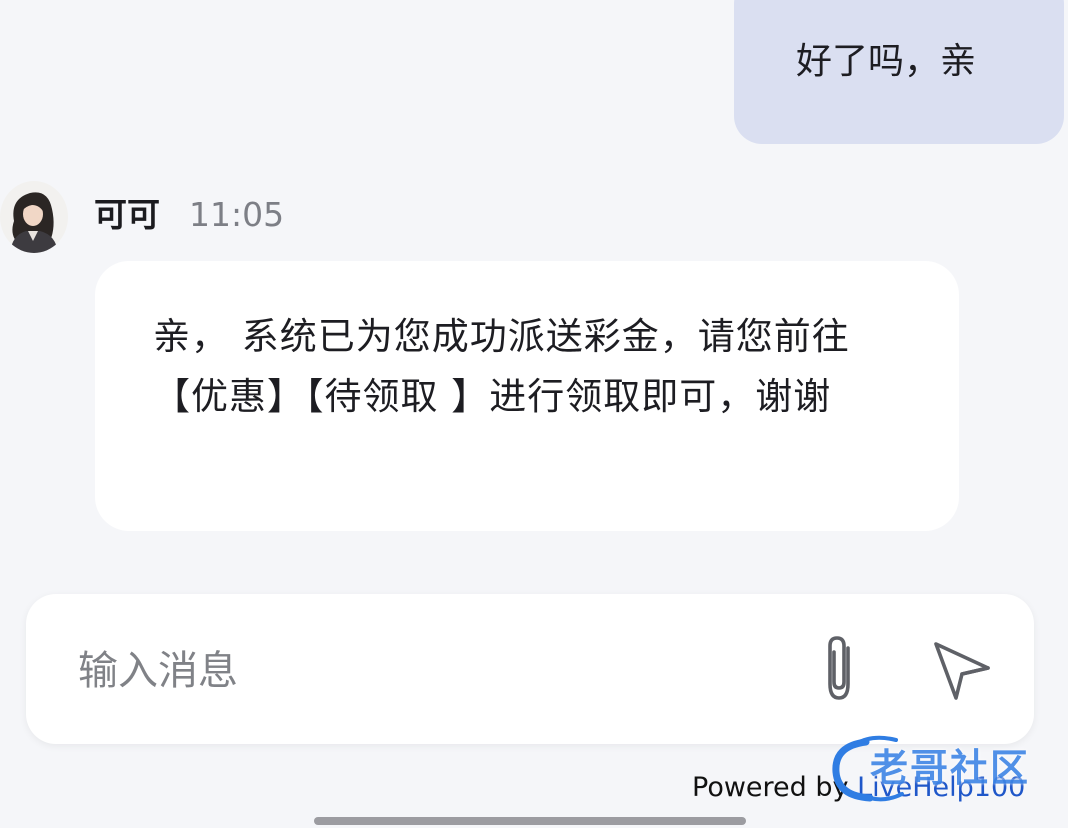 This screenshot has height=828, width=1068. Describe the element at coordinates (530, 821) in the screenshot. I see `home-indicator` at that location.